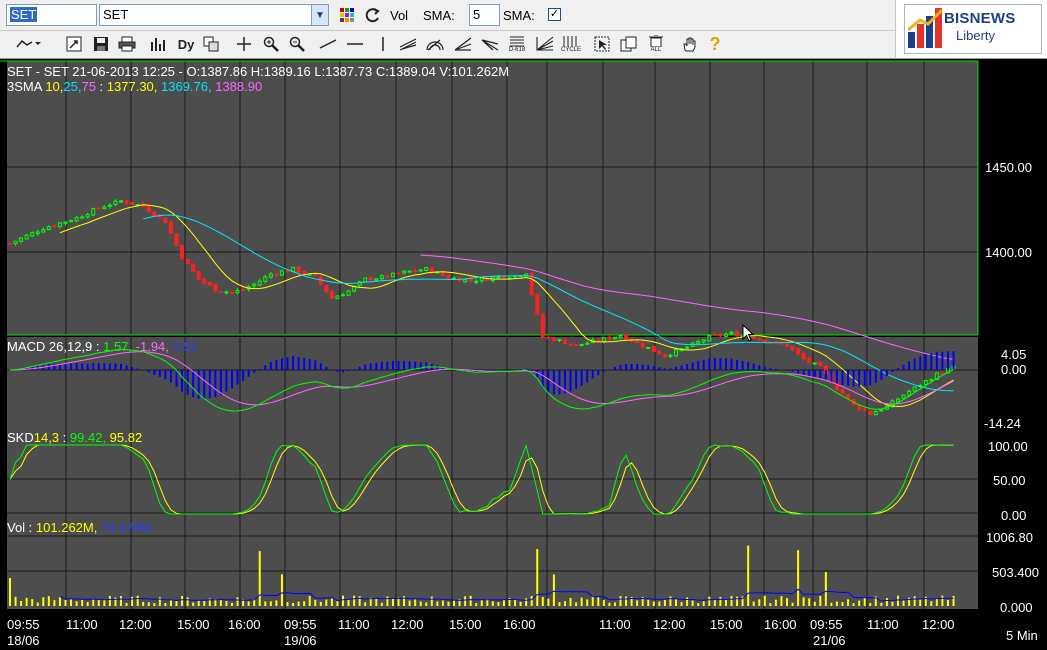  I want to click on zoom-in-icon, so click(271, 44).